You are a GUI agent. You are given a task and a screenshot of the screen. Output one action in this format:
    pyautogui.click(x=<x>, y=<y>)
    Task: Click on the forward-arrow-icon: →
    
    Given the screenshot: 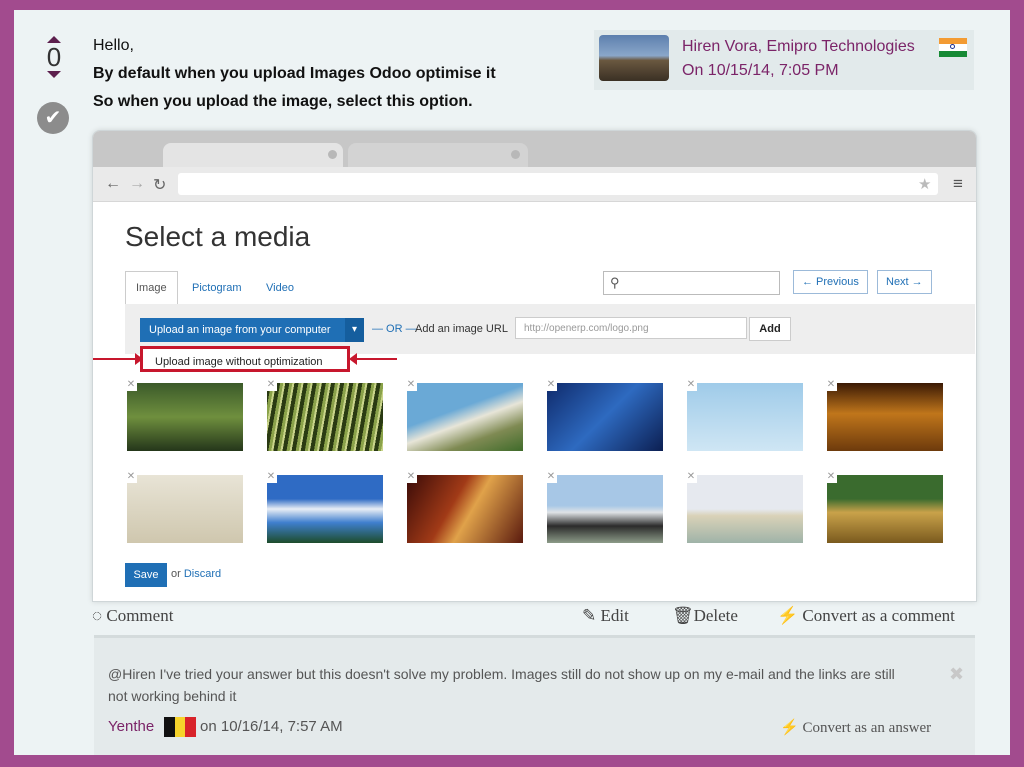 What is the action you would take?
    pyautogui.click(x=137, y=184)
    